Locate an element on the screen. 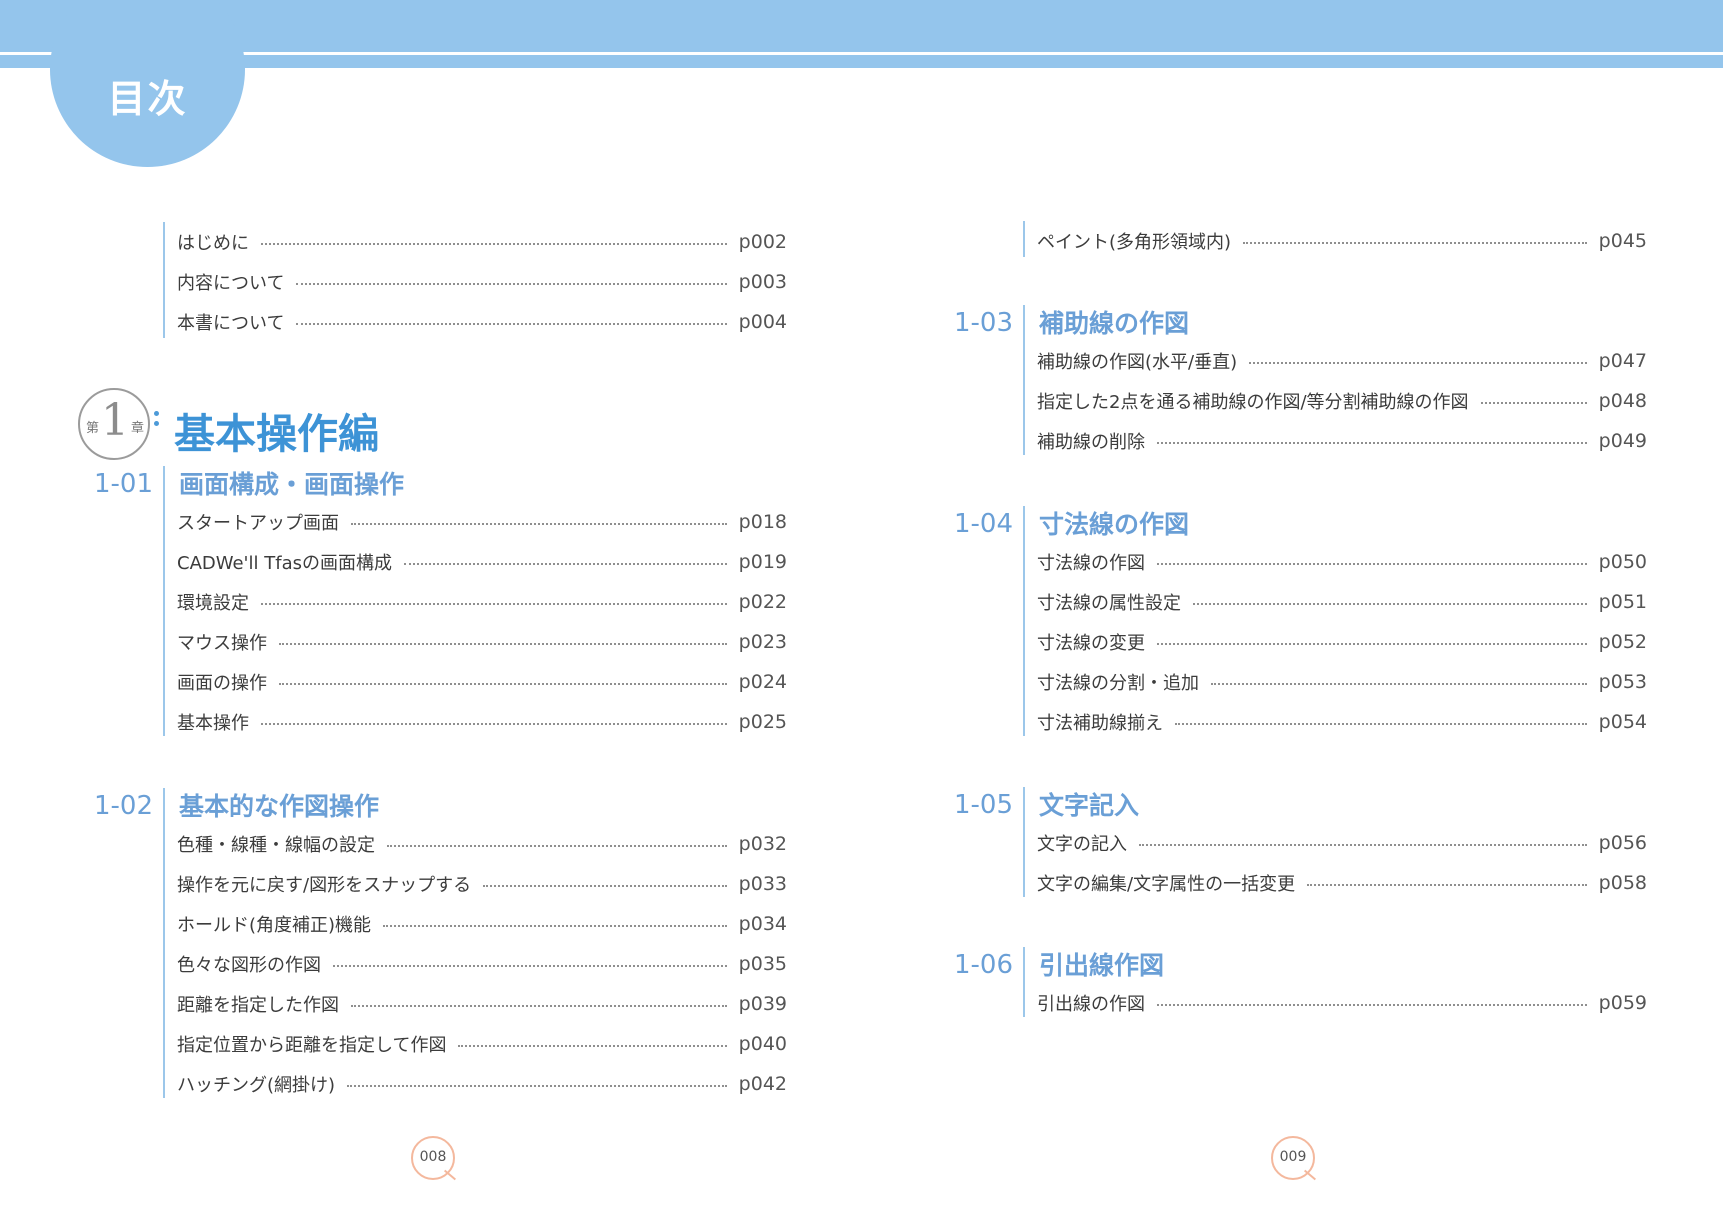 The image size is (1723, 1215). toc-entry: CADWe'll Tfasの画面構成 p019 is located at coordinates (482, 562).